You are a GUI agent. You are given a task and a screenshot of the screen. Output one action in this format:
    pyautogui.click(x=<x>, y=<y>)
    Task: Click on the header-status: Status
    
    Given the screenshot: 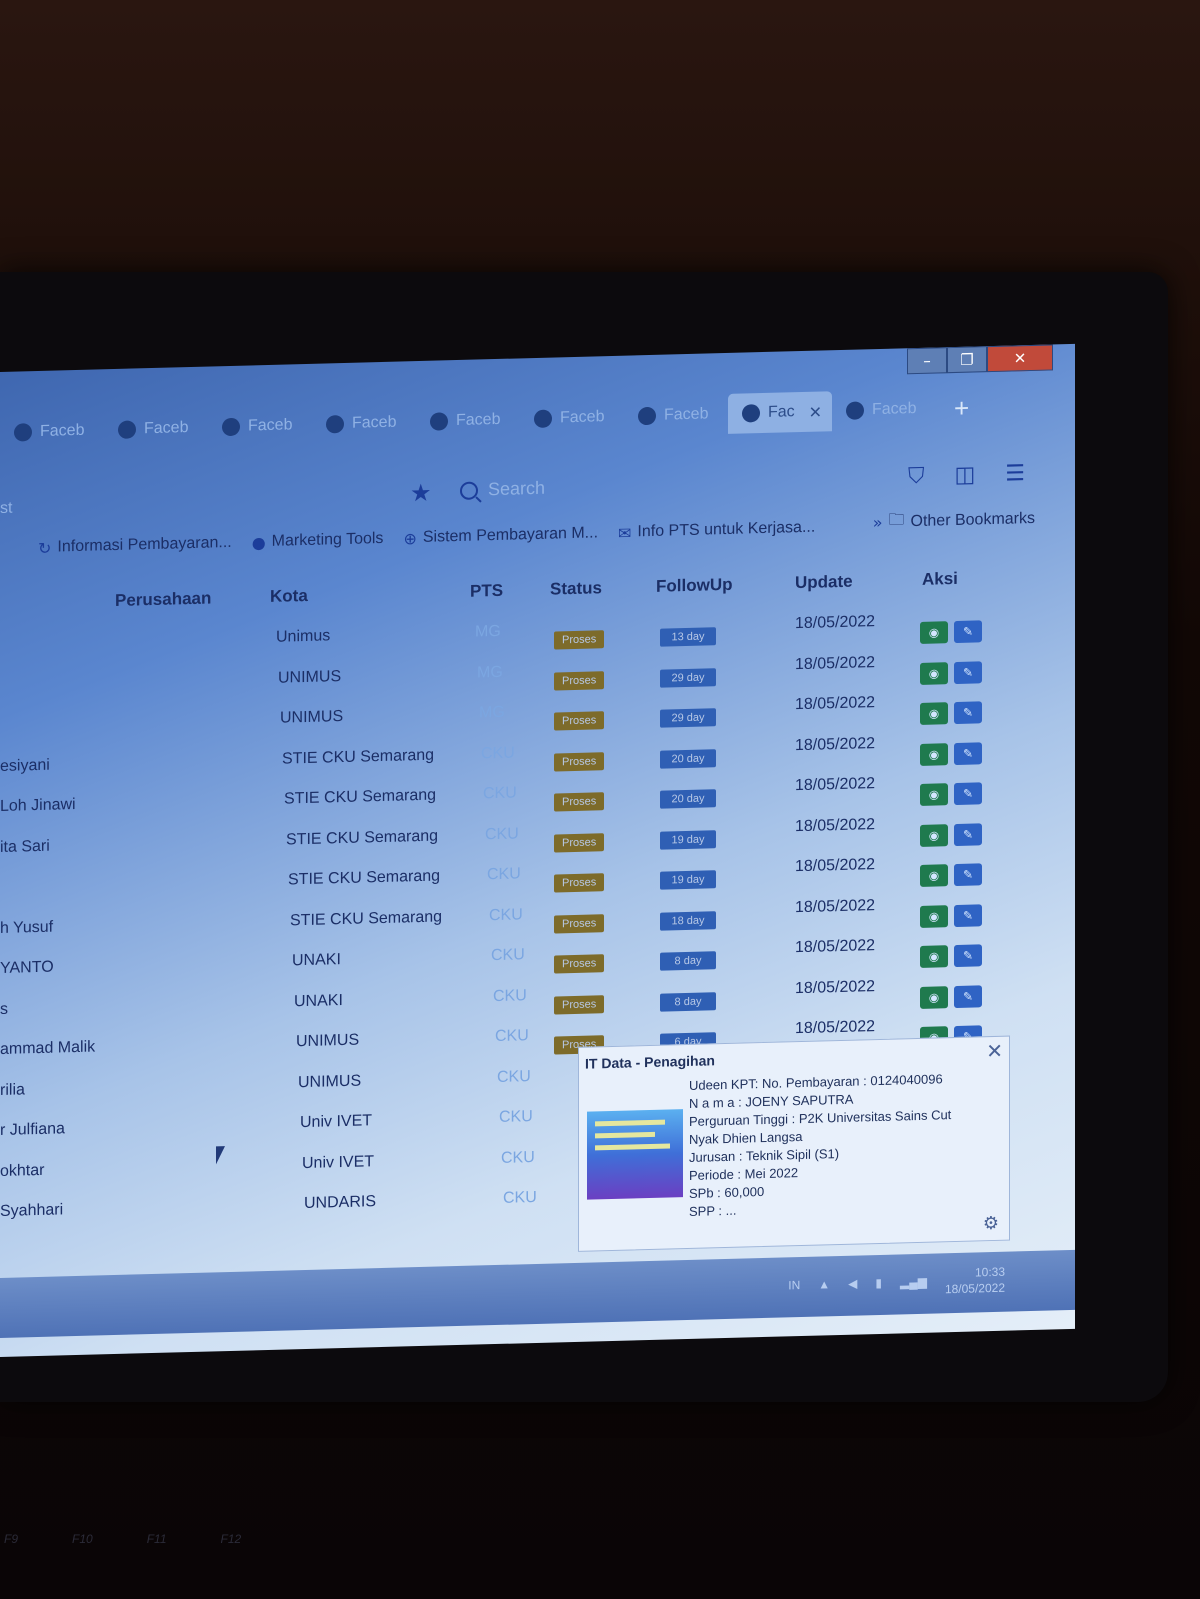 What is the action you would take?
    pyautogui.click(x=576, y=588)
    